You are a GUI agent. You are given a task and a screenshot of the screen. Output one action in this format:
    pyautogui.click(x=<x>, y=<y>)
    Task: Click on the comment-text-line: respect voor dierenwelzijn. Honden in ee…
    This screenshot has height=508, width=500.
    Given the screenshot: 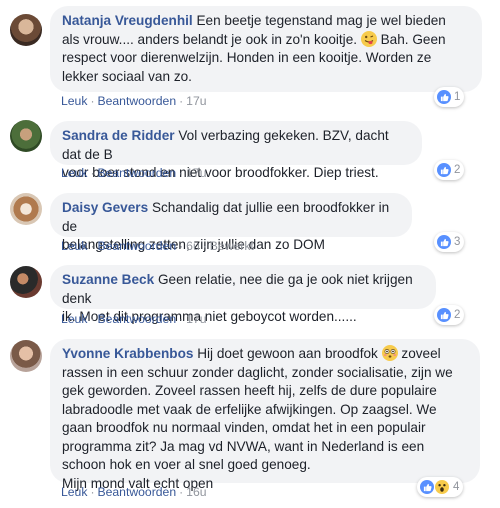 What is the action you would take?
    pyautogui.click(x=247, y=57)
    